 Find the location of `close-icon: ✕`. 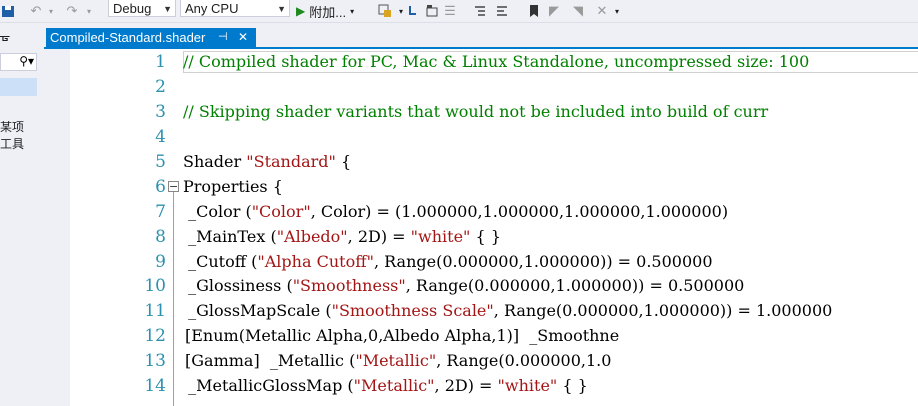

close-icon: ✕ is located at coordinates (243, 37).